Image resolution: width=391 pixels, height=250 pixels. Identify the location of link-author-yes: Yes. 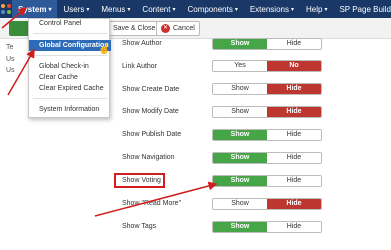
(240, 66).